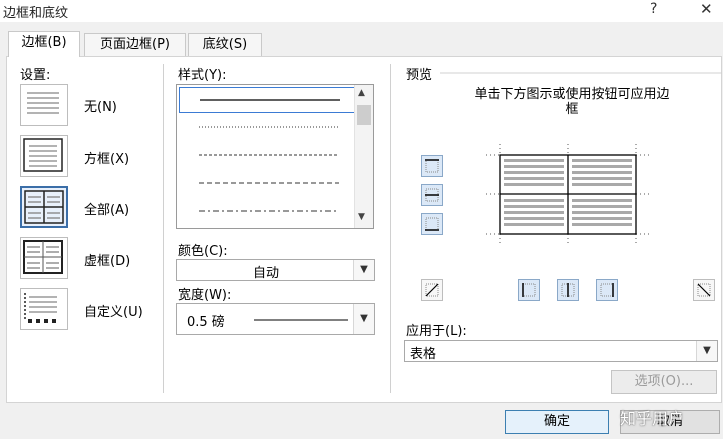 The width and height of the screenshot is (723, 439). What do you see at coordinates (529, 290) in the screenshot?
I see `left-border-button` at bounding box center [529, 290].